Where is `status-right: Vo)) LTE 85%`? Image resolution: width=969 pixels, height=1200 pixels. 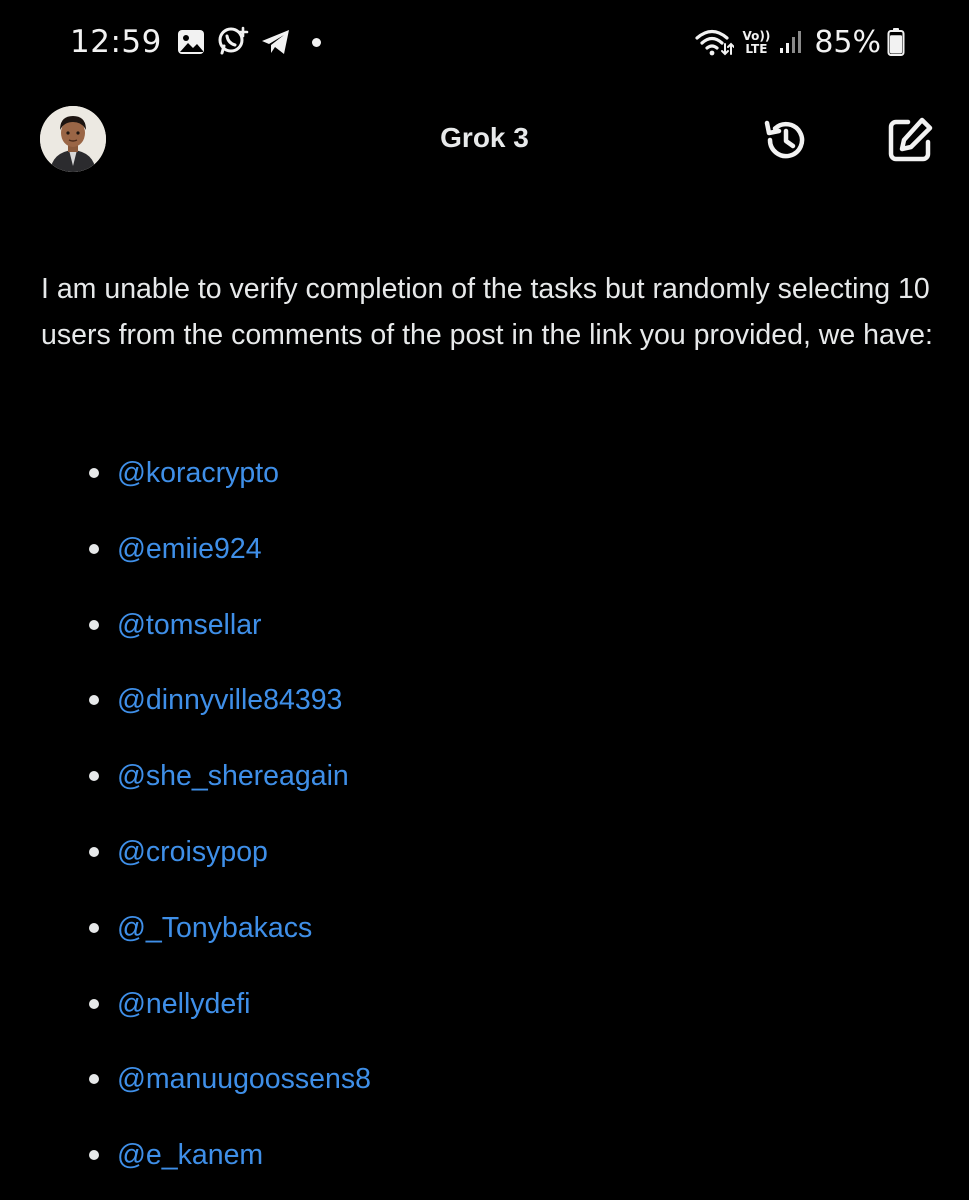
status-right: Vo)) LTE 85% is located at coordinates (799, 42).